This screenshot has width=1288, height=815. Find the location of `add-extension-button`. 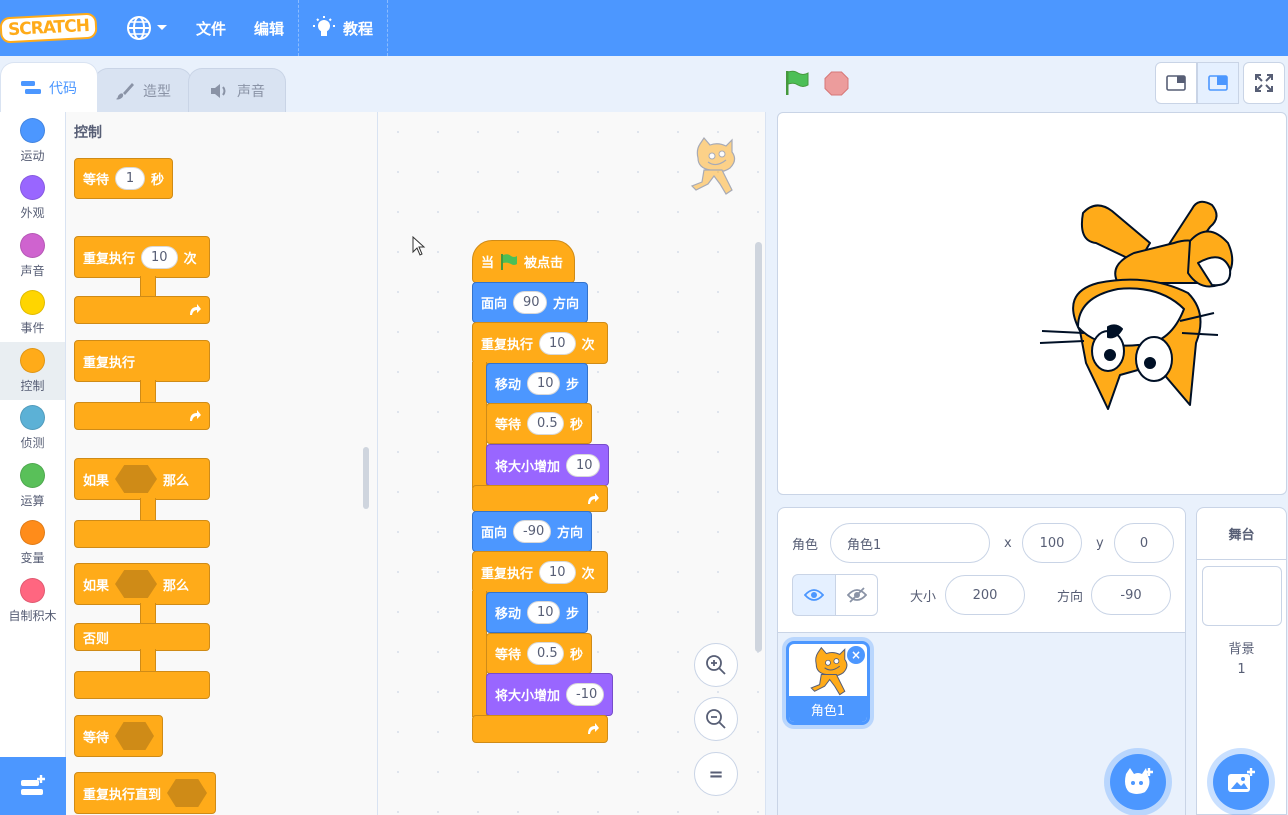

add-extension-button is located at coordinates (33, 786).